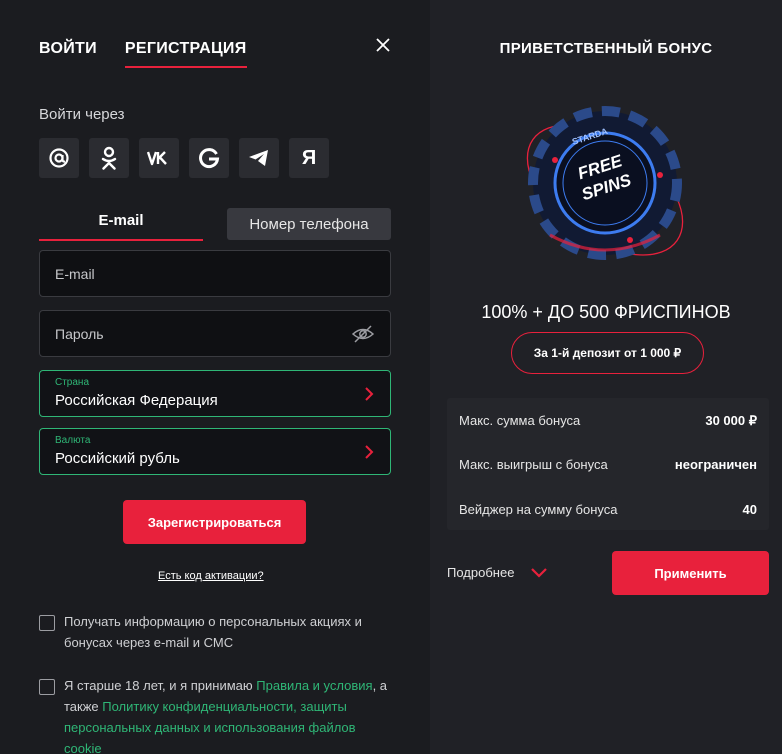 The height and width of the screenshot is (754, 782). I want to click on password-field: Пароль, so click(215, 333).